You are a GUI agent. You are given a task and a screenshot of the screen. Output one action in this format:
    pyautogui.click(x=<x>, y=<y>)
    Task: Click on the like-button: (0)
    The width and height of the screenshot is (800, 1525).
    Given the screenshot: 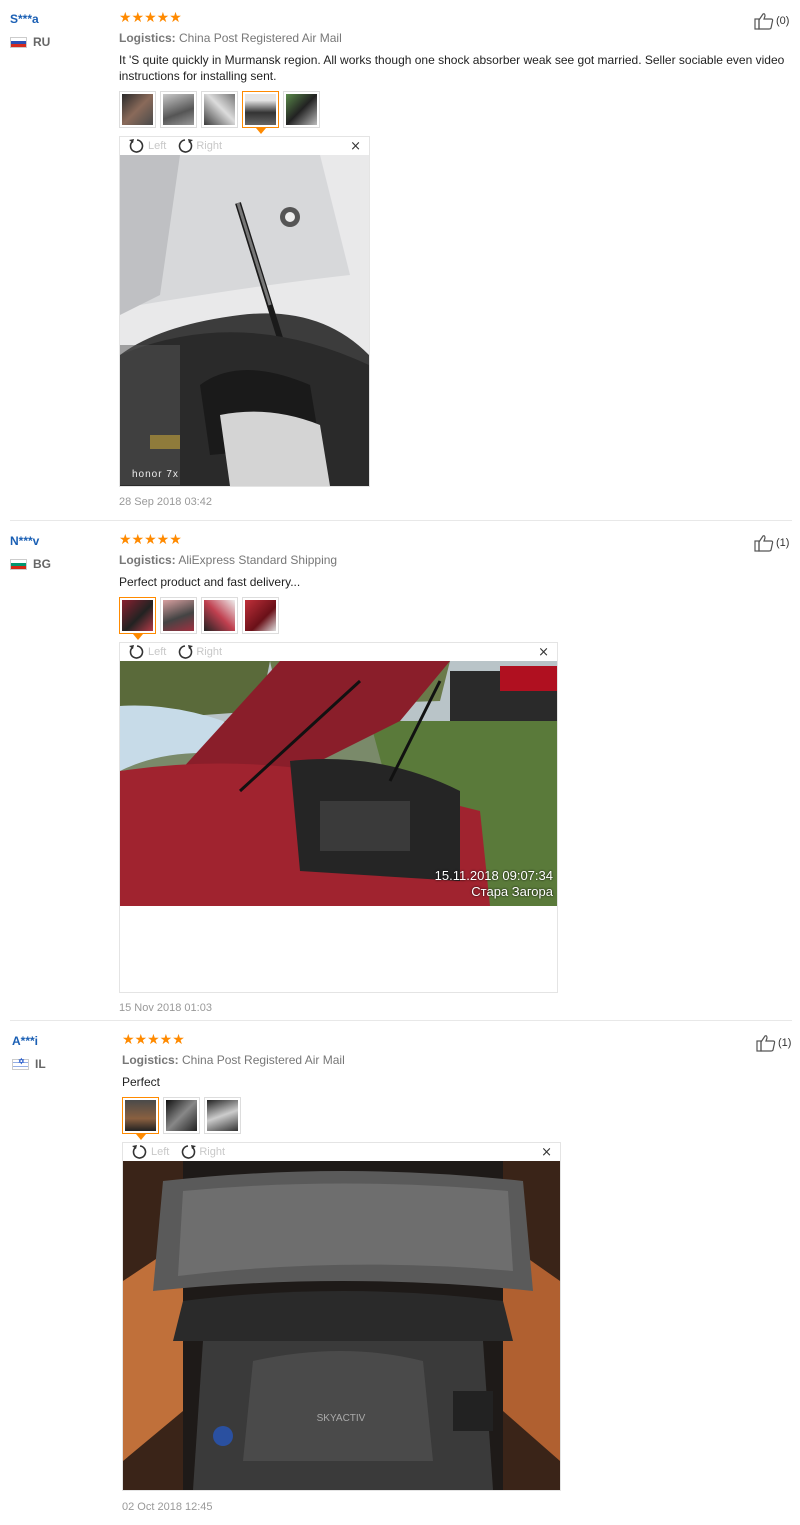 What is the action you would take?
    pyautogui.click(x=771, y=21)
    